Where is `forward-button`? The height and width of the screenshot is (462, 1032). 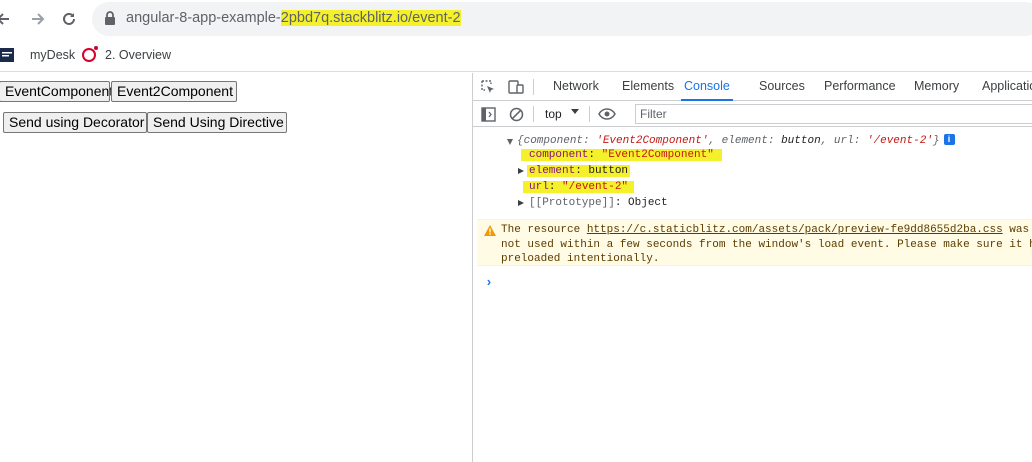 forward-button is located at coordinates (38, 19).